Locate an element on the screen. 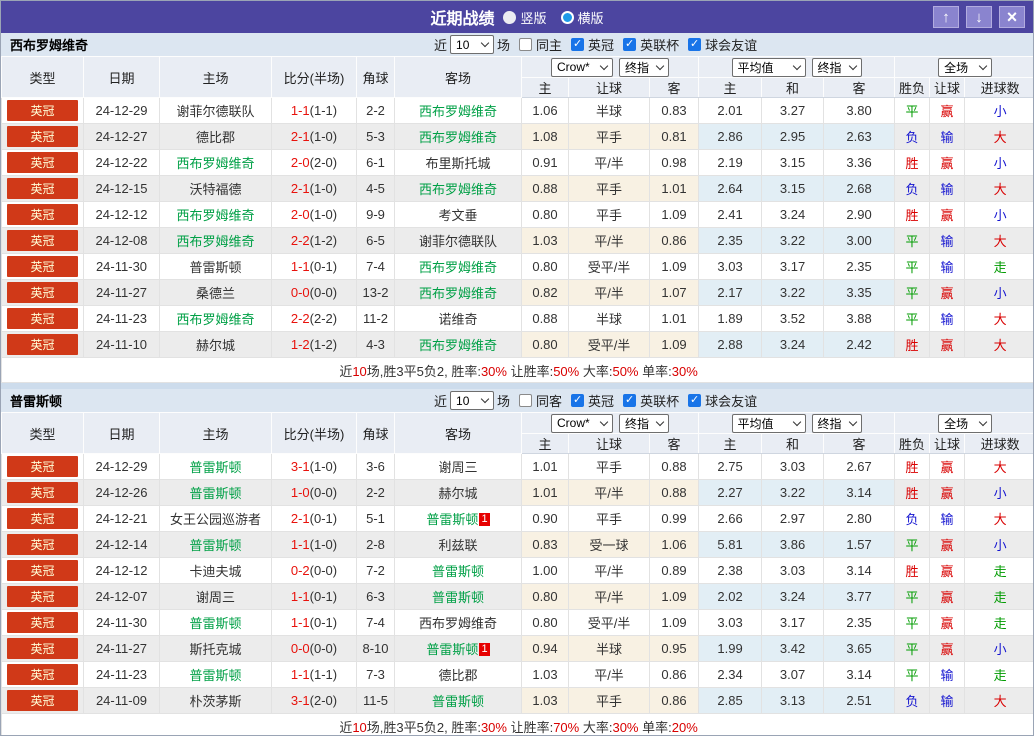  home-team-cell: 斯托克城 is located at coordinates (215, 648).